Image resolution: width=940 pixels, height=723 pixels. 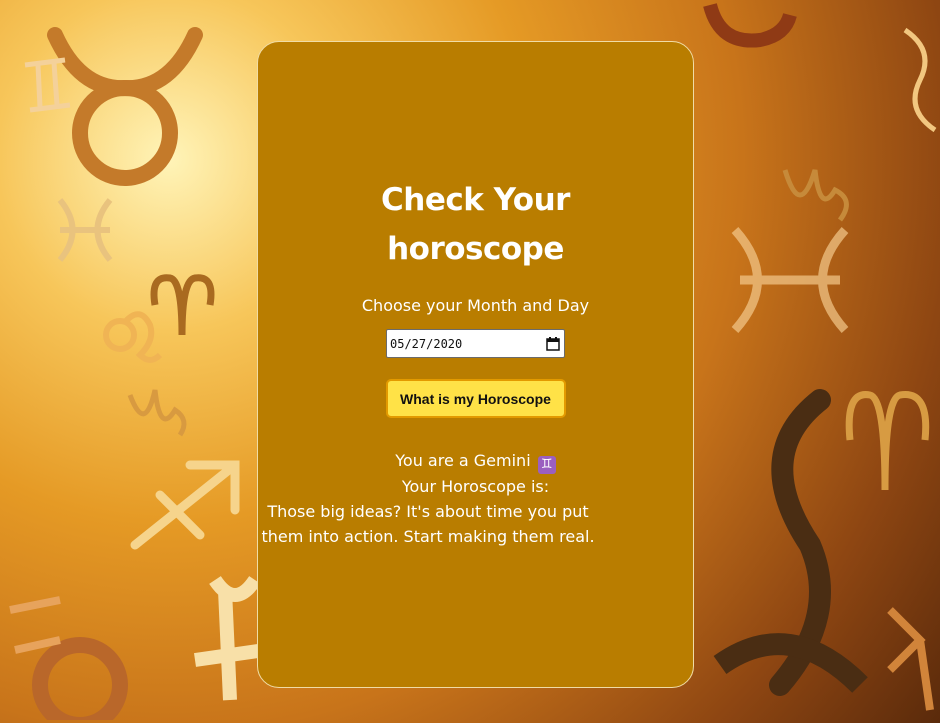 I want to click on date-input: 05/27/2020, so click(x=475, y=343).